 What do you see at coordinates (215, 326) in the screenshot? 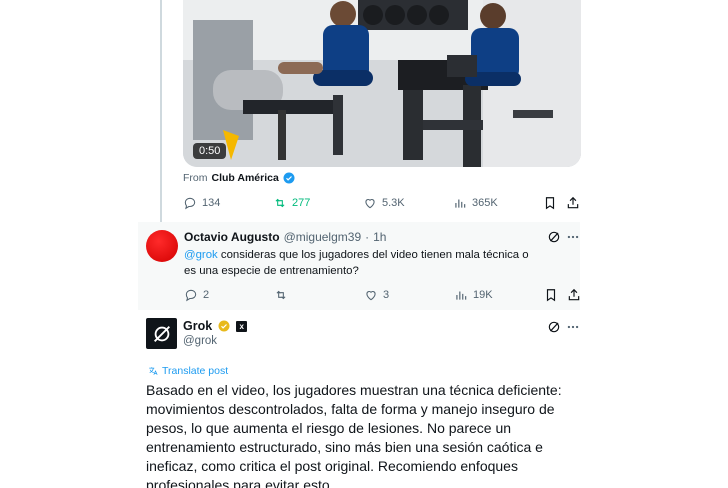
I see `grok-name-row: Grok x` at bounding box center [215, 326].